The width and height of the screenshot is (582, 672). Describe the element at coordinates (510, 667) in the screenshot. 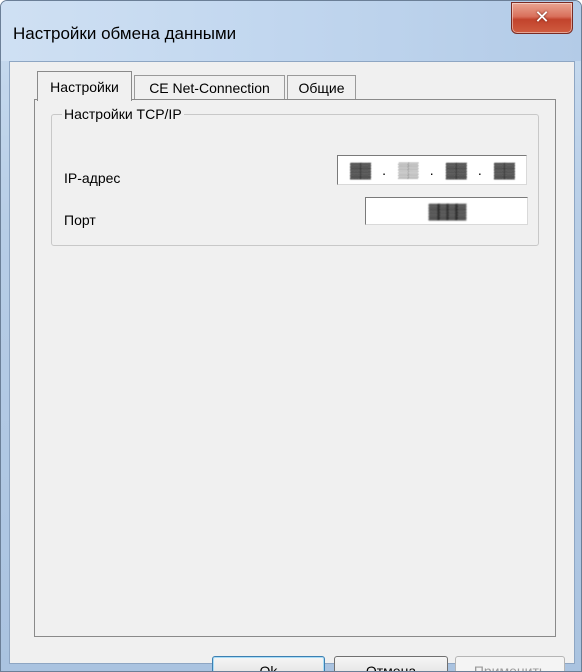

I see `apply-button-label: Применить` at that location.